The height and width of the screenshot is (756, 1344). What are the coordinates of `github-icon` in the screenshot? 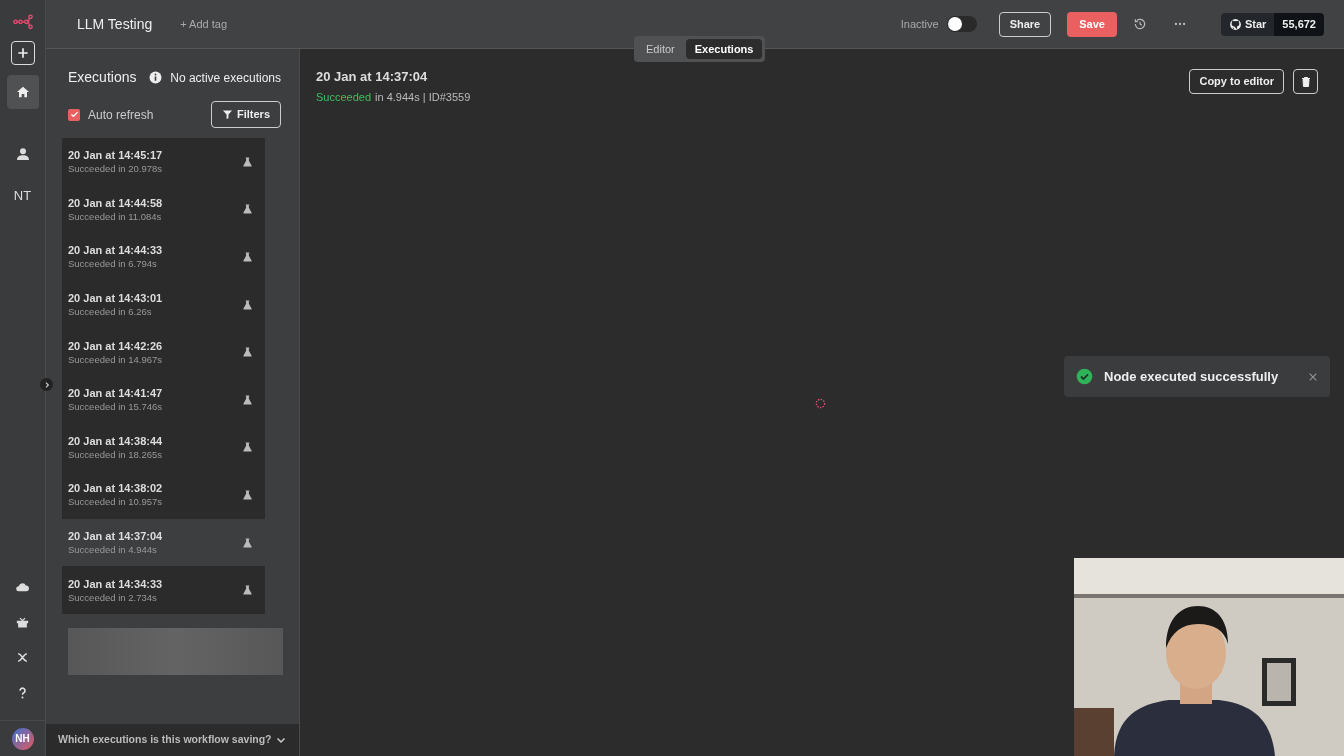 It's located at (1235, 24).